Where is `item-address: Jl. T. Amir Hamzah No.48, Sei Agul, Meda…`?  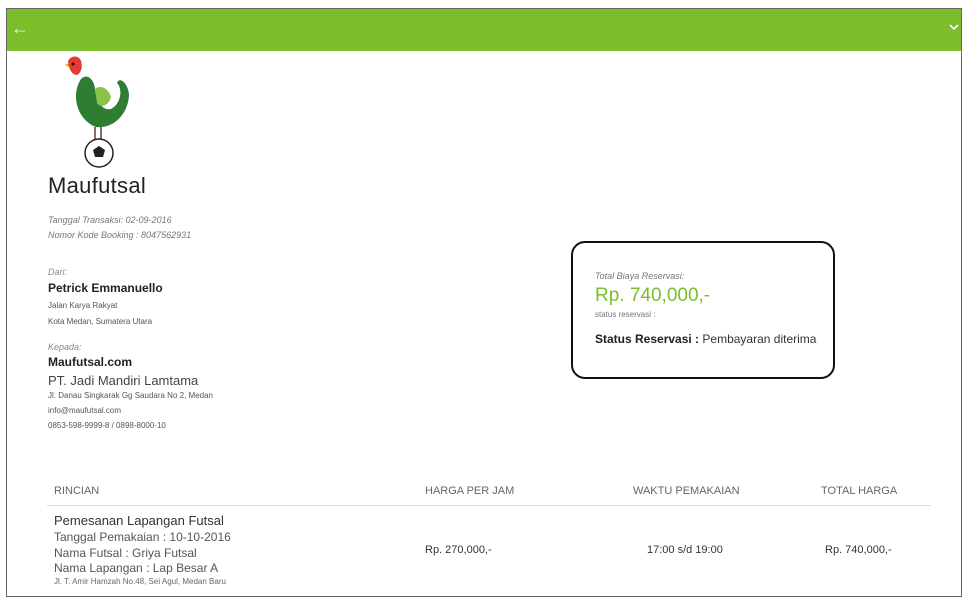 item-address: Jl. T. Amir Hamzah No.48, Sei Agul, Meda… is located at coordinates (140, 581).